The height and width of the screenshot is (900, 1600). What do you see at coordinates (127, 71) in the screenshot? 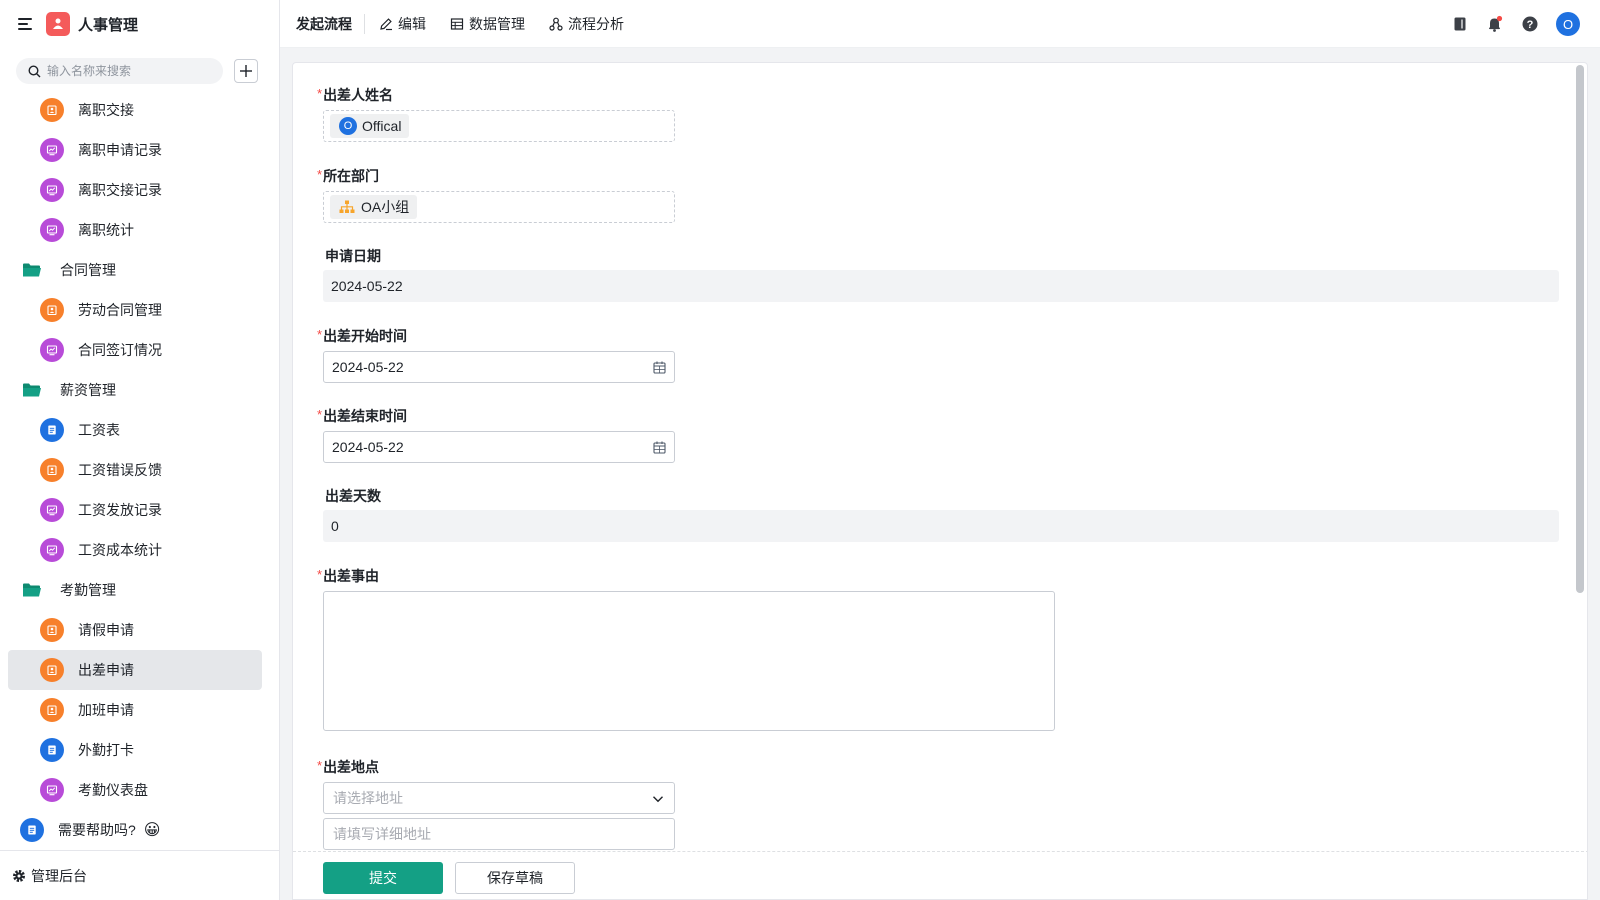
I see `search-input` at bounding box center [127, 71].